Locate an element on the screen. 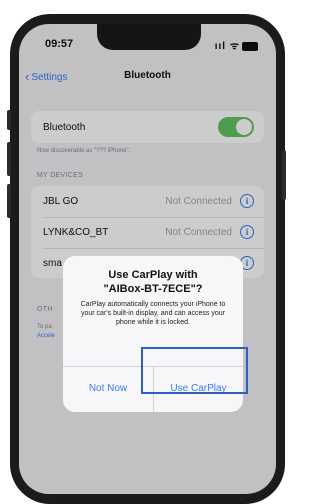 Image resolution: width=320 pixels, height=504 pixels. volume-up-button is located at coordinates (9, 159).